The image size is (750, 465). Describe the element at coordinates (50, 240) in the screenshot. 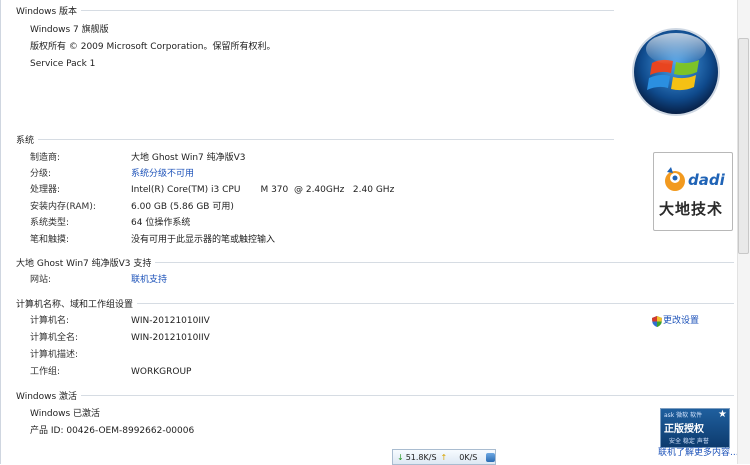

I see `pen-touch-label: 笔和触摸:` at that location.